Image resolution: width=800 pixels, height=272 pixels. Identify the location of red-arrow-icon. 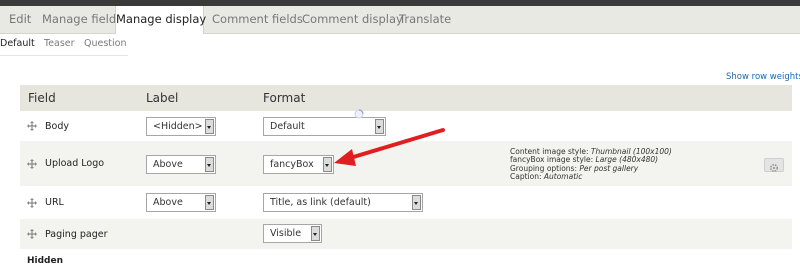
(389, 147).